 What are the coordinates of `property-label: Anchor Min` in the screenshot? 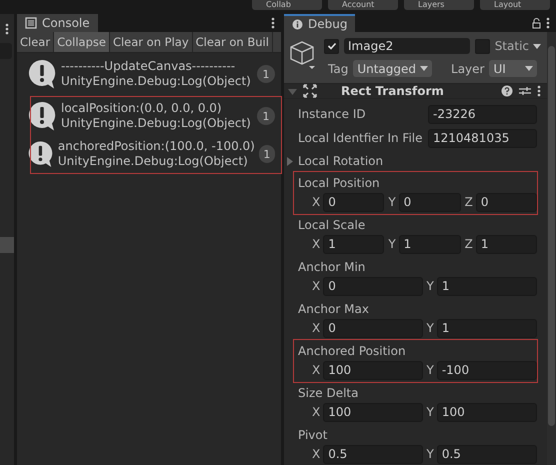 It's located at (332, 267).